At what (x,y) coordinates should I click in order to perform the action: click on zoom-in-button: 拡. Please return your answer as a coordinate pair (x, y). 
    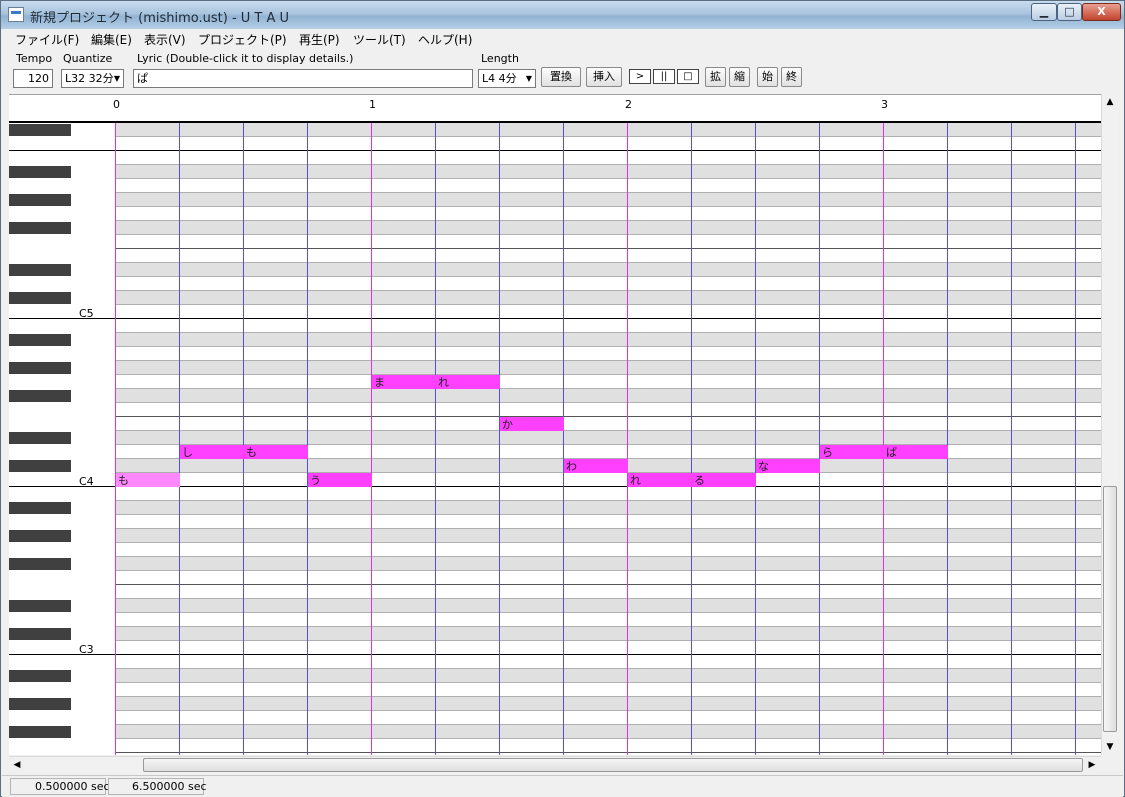
    Looking at the image, I should click on (715, 77).